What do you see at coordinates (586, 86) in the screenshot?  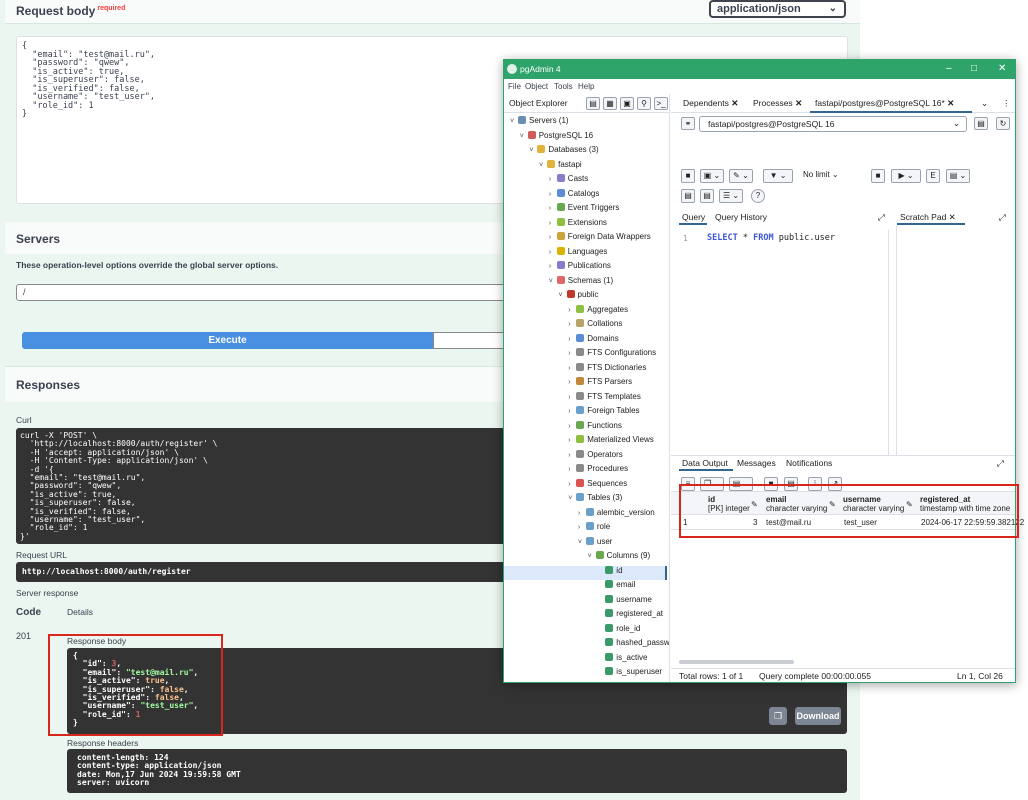 I see `menu-help: Help` at bounding box center [586, 86].